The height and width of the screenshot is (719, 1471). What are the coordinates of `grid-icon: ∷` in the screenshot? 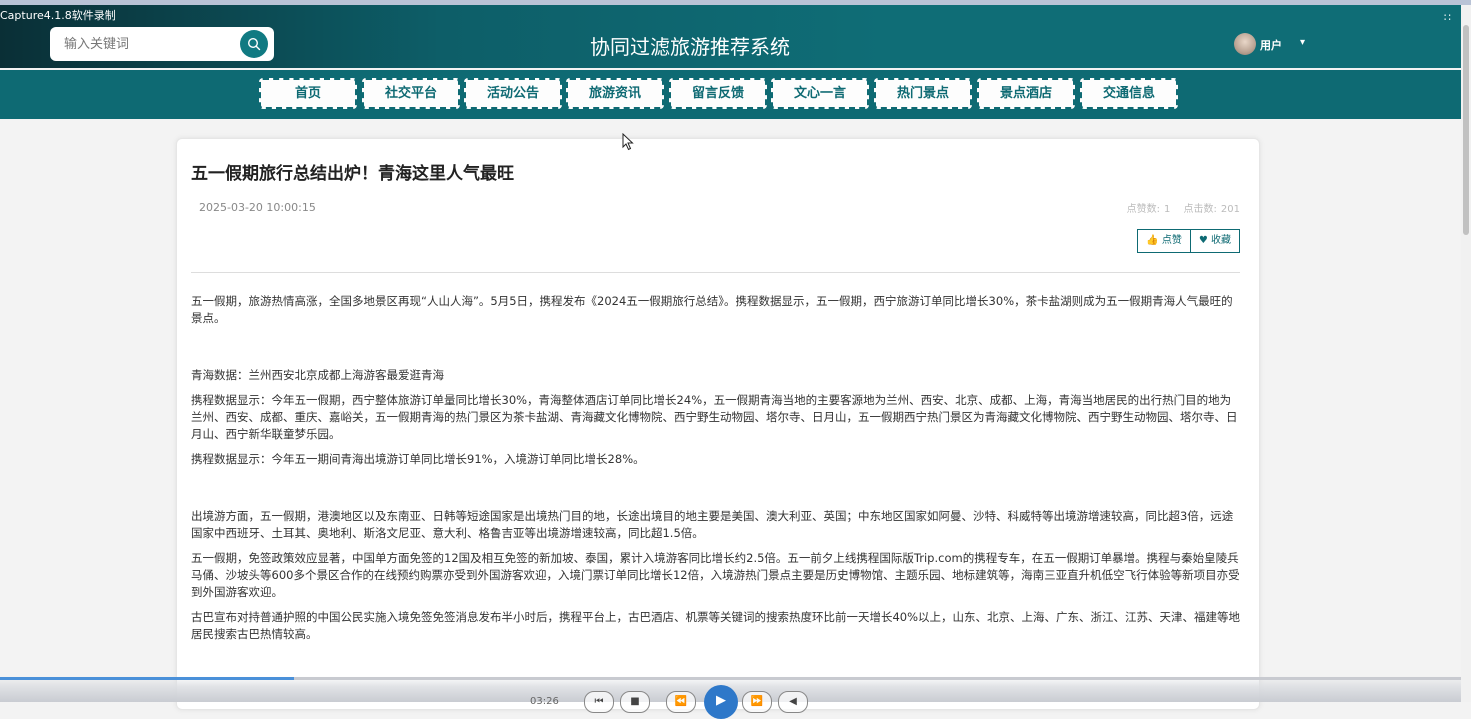 It's located at (1447, 17).